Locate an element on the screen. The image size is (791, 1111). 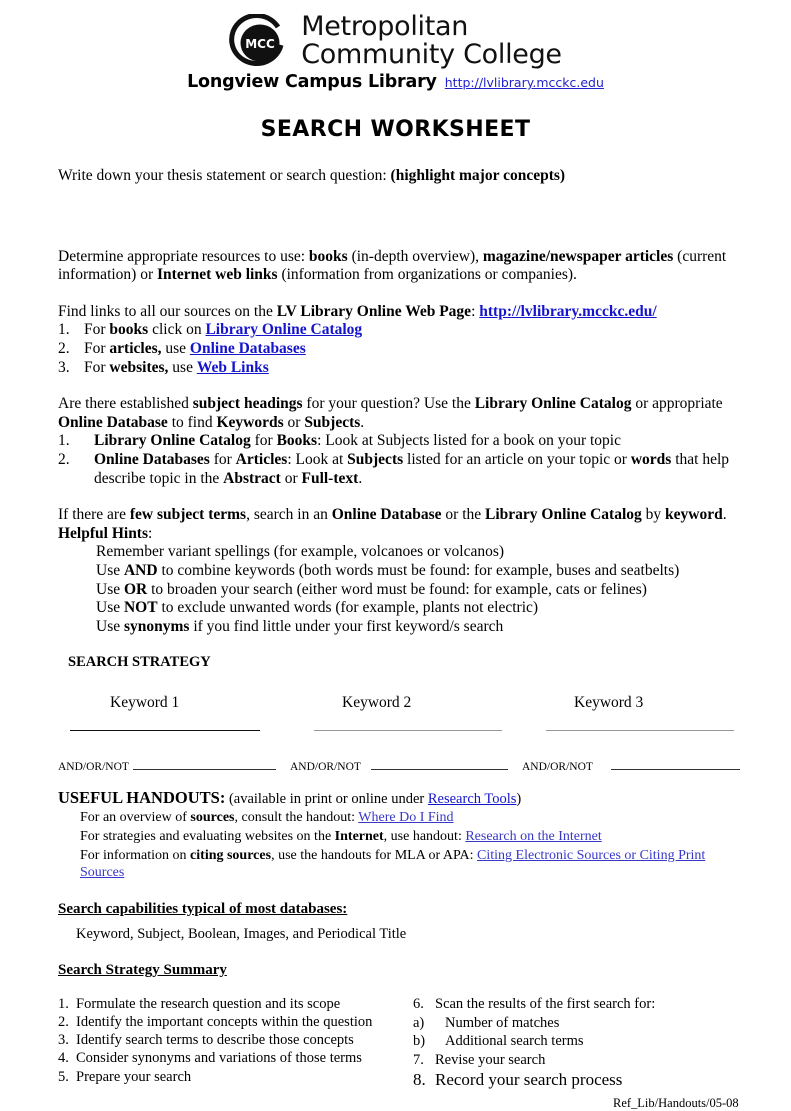
andornot-cell-1: AND/OR/NOT is located at coordinates (174, 767).